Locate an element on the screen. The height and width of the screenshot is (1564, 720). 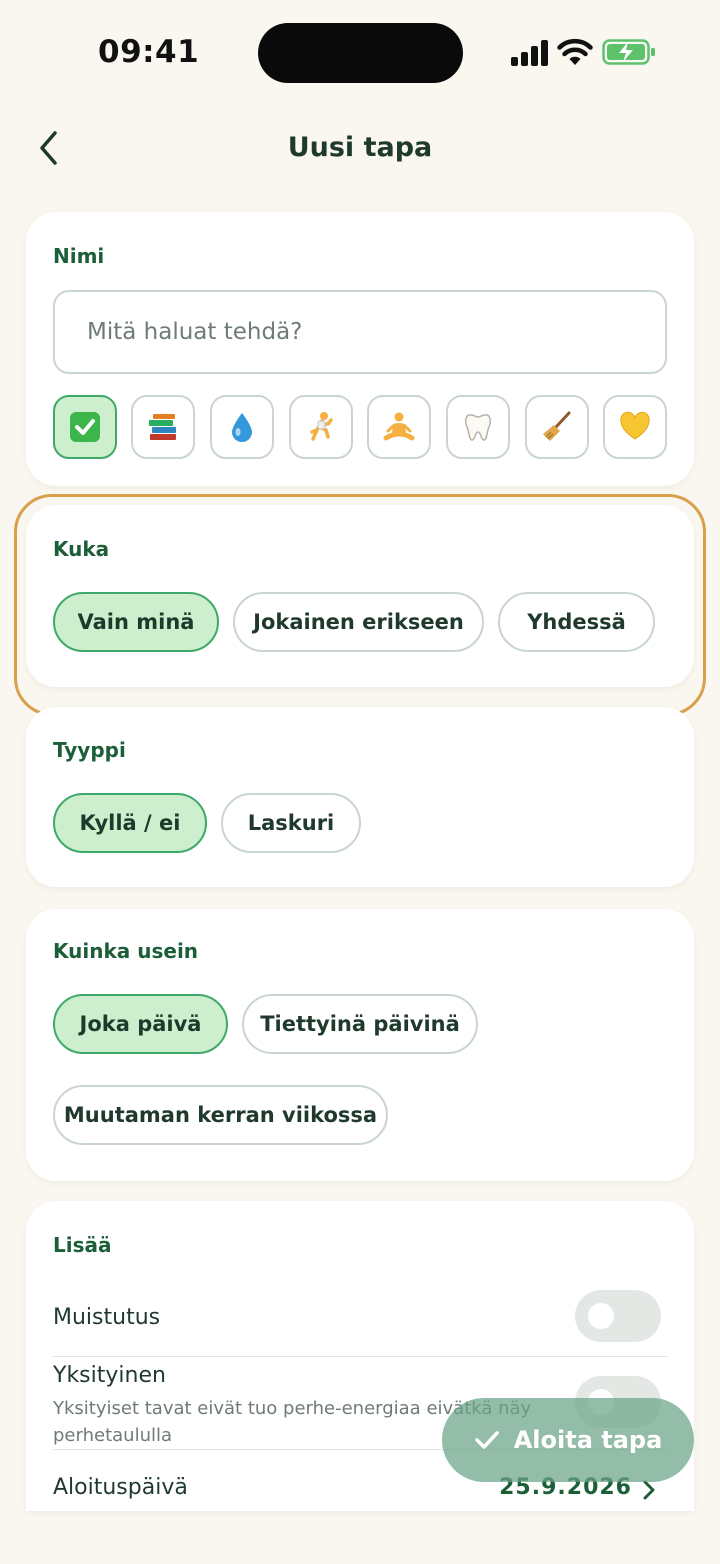
type-section-label: Tyyppi is located at coordinates (89, 750).